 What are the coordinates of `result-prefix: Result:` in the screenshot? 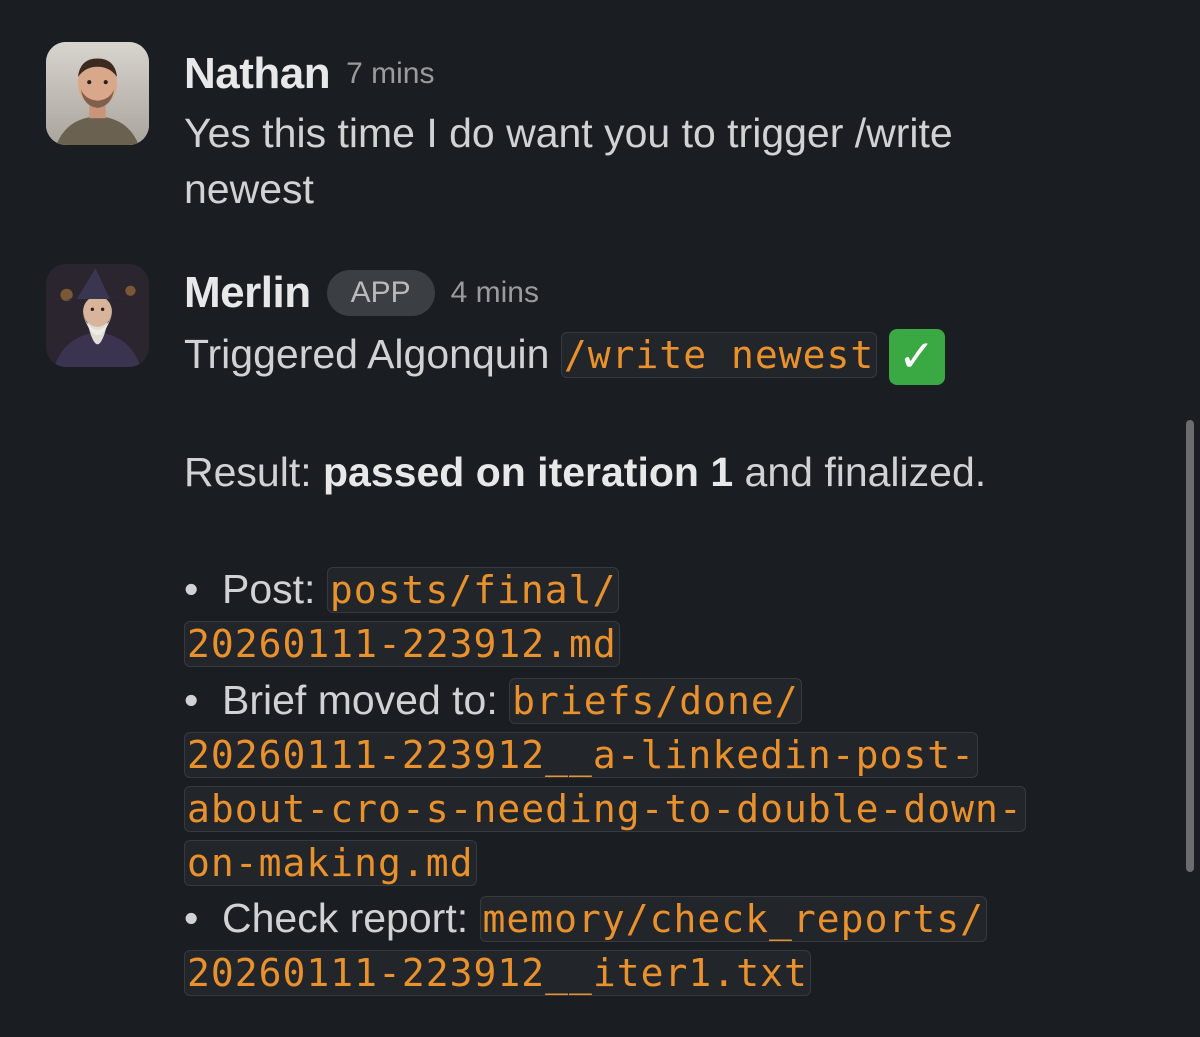 It's located at (248, 472).